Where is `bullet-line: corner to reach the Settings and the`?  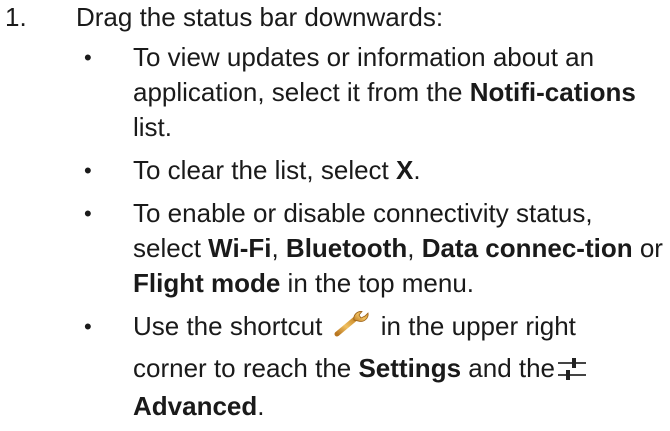 bullet-line: corner to reach the Settings and the is located at coordinates (399, 370).